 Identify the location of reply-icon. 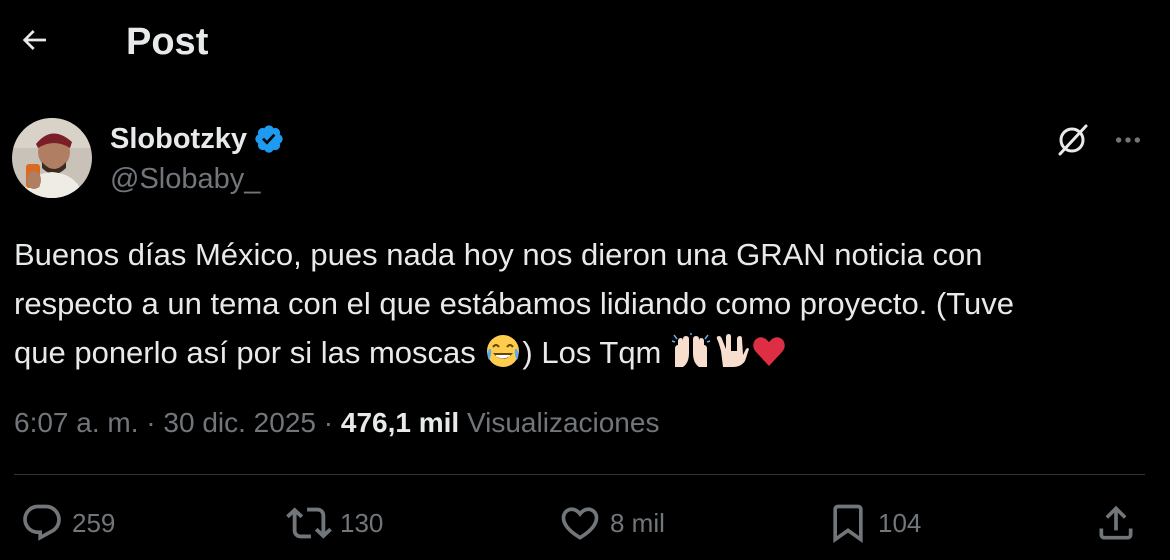
(42, 523).